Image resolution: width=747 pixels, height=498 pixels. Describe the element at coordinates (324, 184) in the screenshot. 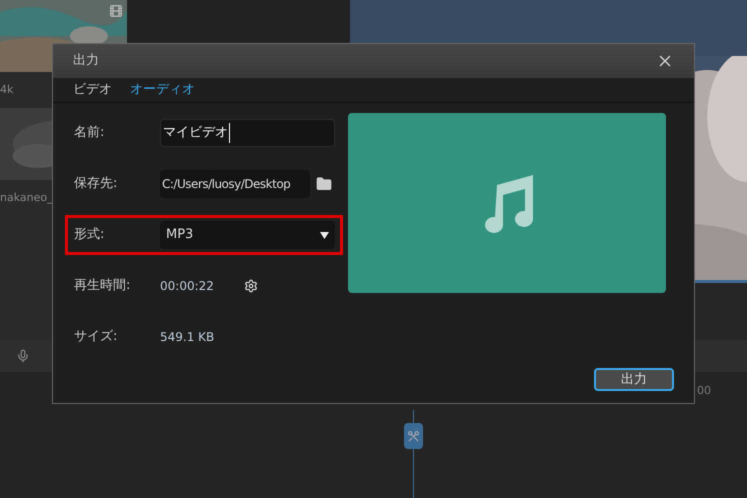

I see `folder-icon` at that location.